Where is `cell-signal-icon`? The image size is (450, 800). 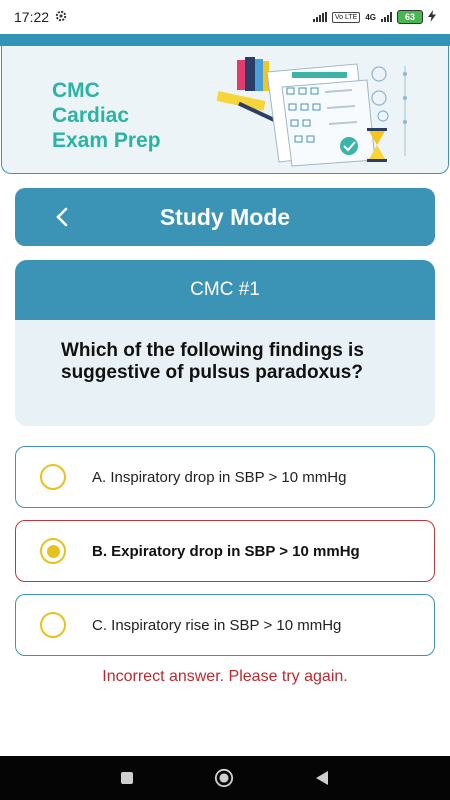 cell-signal-icon is located at coordinates (386, 17).